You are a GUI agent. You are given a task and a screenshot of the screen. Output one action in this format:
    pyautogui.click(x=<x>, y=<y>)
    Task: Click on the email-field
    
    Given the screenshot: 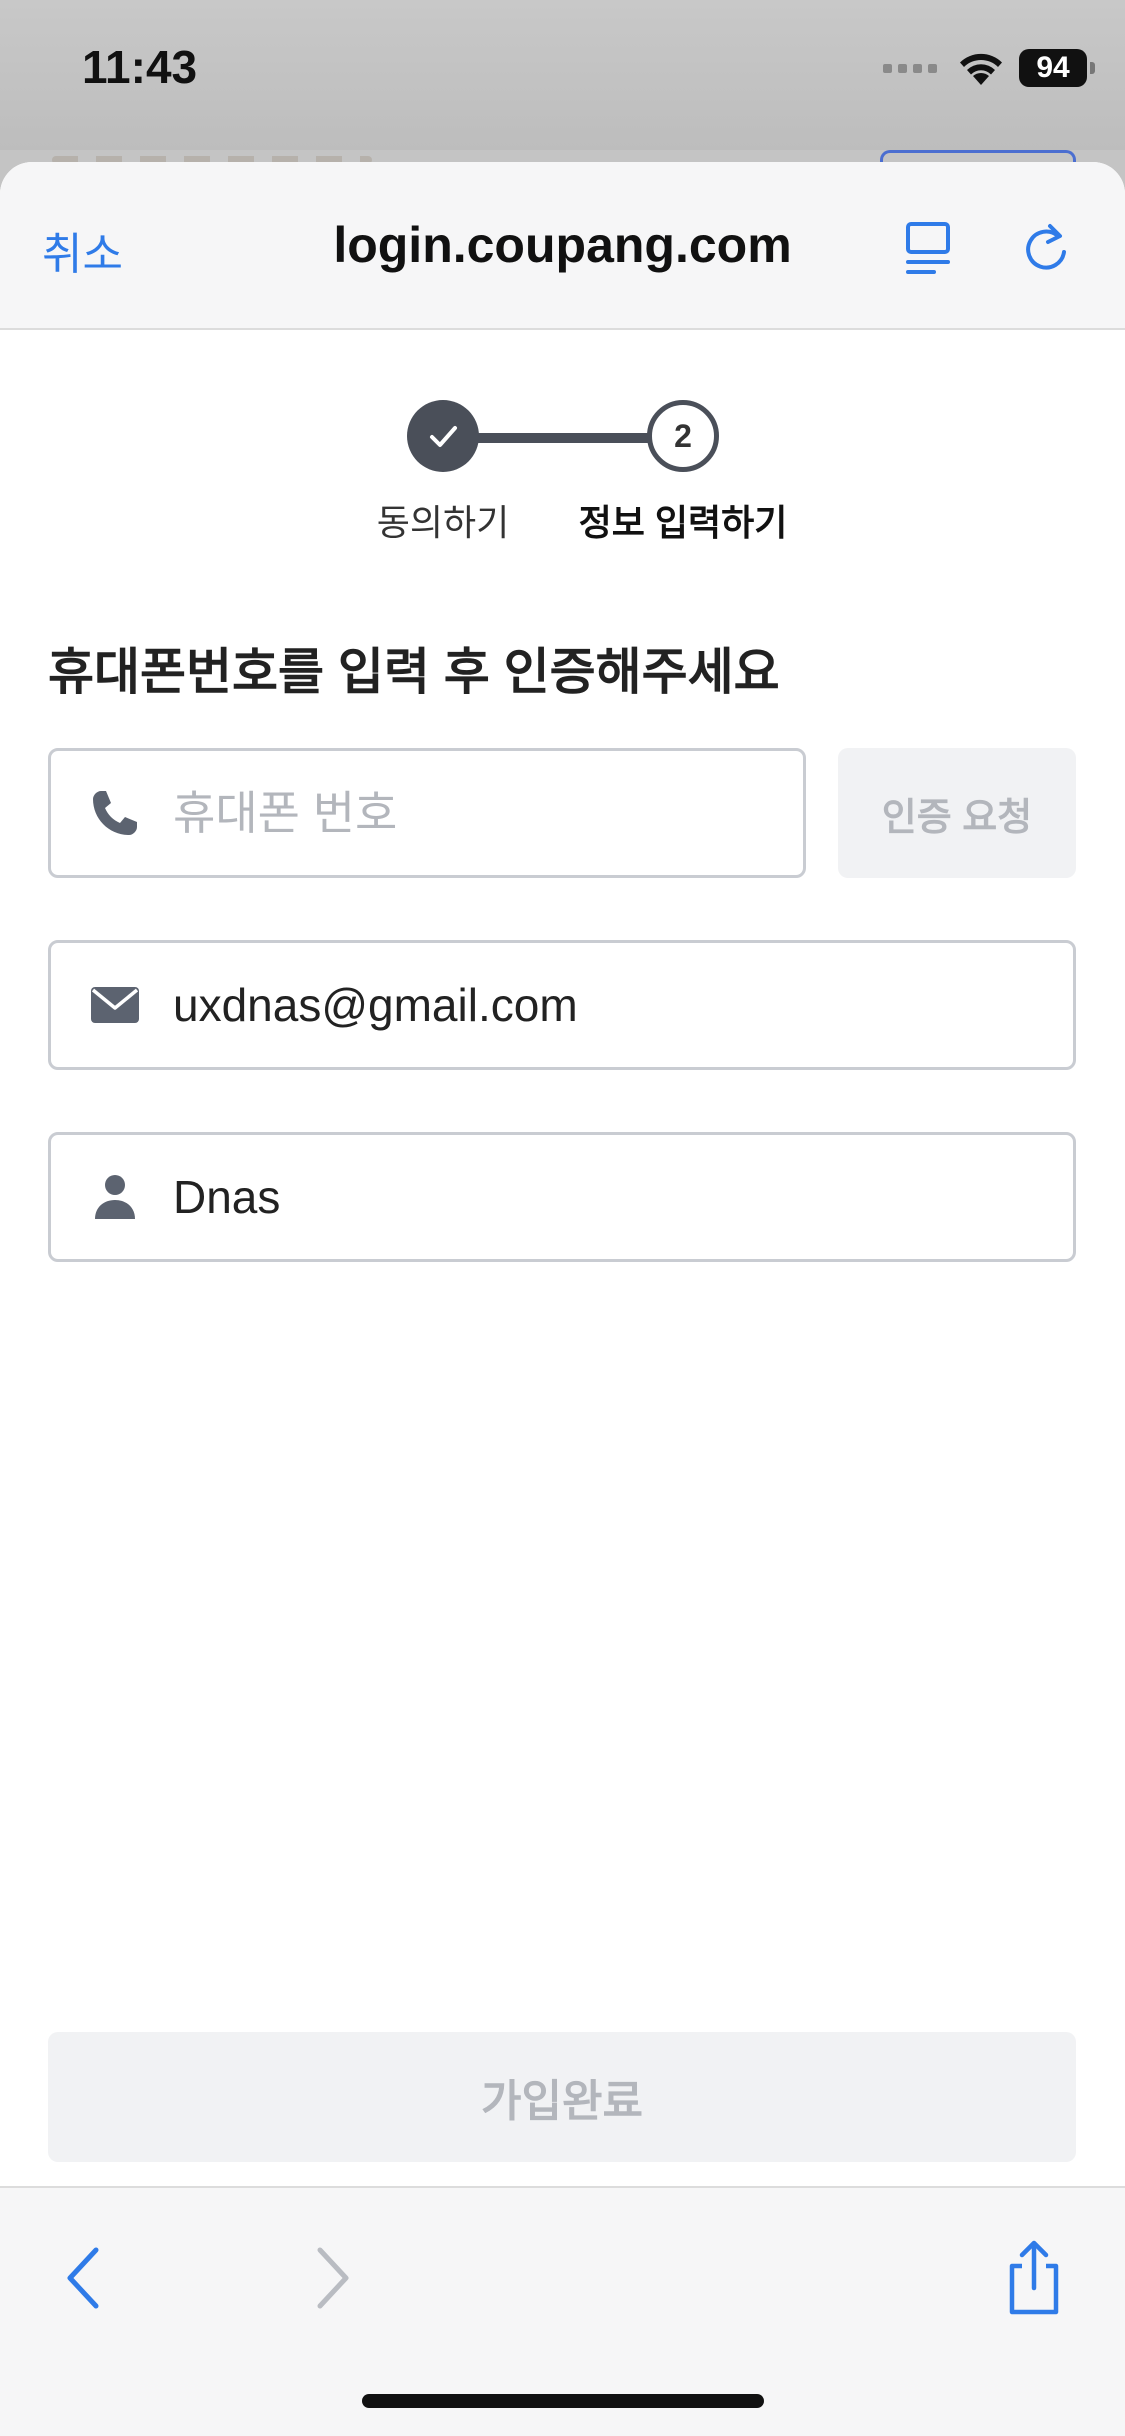 What is the action you would take?
    pyautogui.click(x=562, y=1005)
    